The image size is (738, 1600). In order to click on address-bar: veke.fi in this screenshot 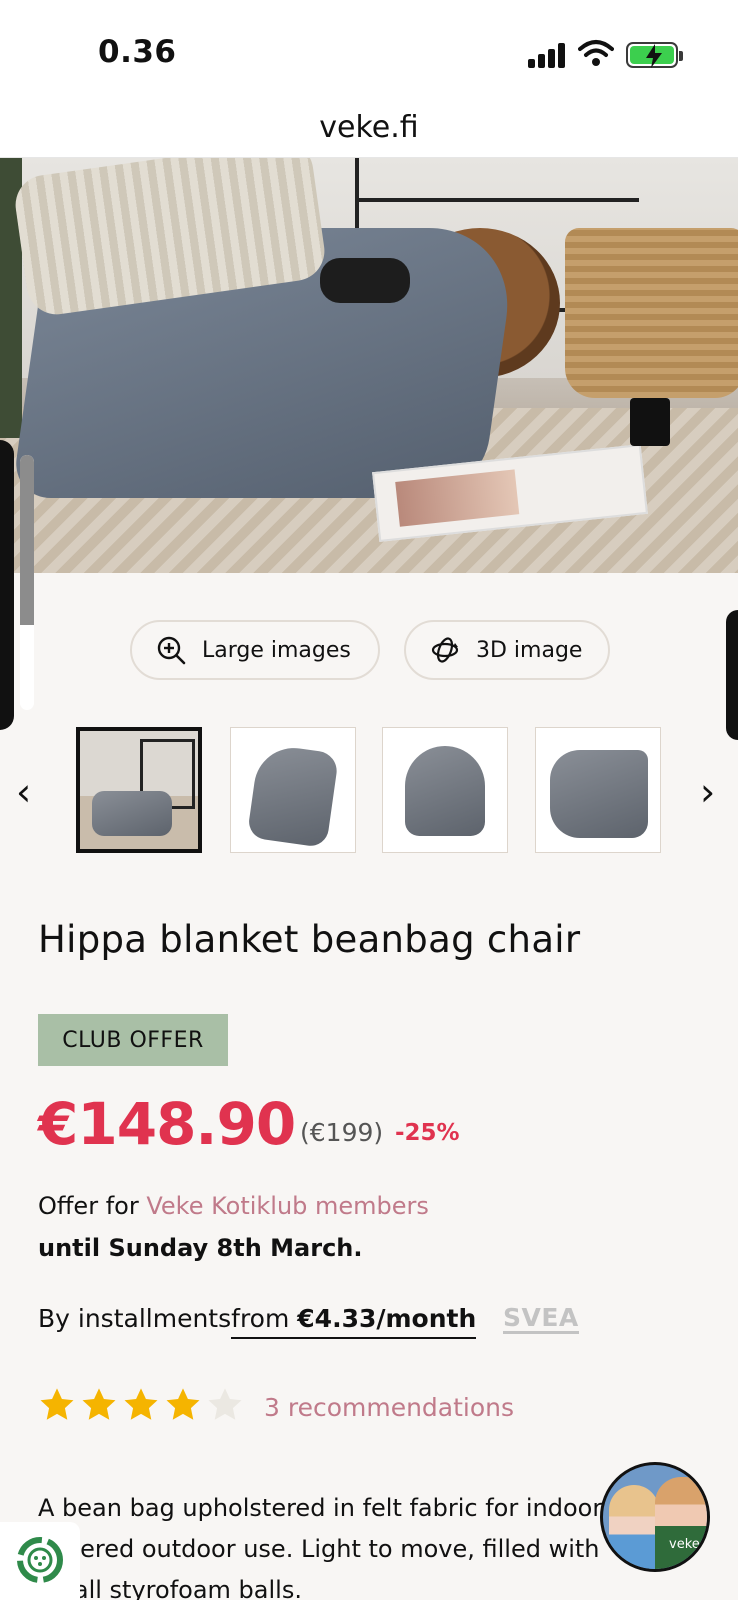, I will do `click(369, 129)`.